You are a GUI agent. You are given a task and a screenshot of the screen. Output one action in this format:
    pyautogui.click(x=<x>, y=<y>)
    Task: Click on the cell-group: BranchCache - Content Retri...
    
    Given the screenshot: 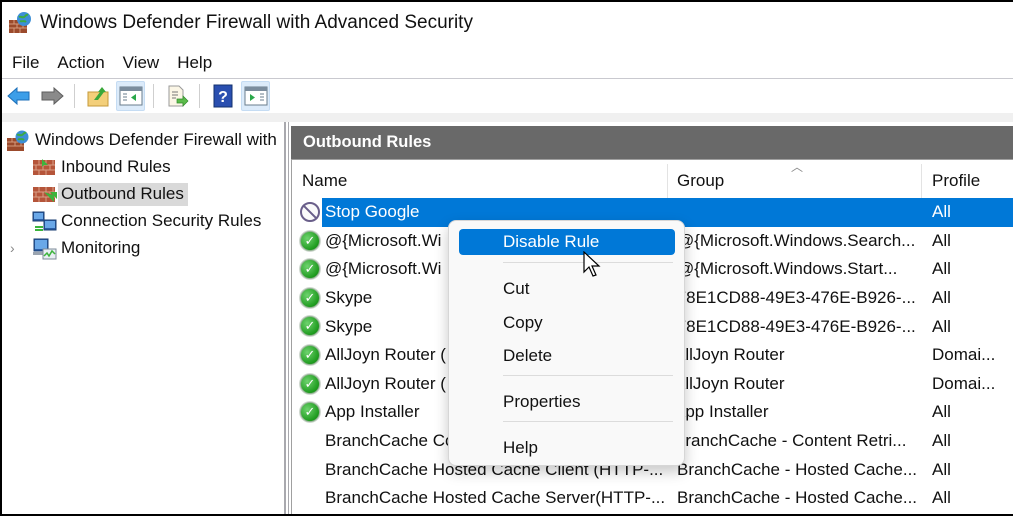 What is the action you would take?
    pyautogui.click(x=790, y=441)
    